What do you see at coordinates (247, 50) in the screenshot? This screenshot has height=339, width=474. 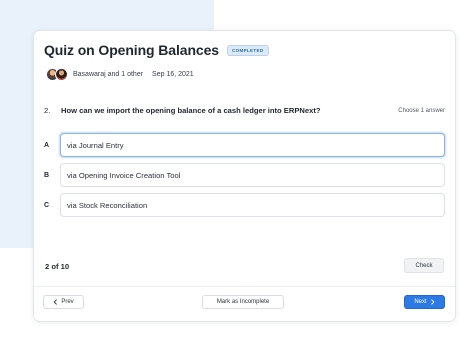 I see `status-badge: COMPLETED` at bounding box center [247, 50].